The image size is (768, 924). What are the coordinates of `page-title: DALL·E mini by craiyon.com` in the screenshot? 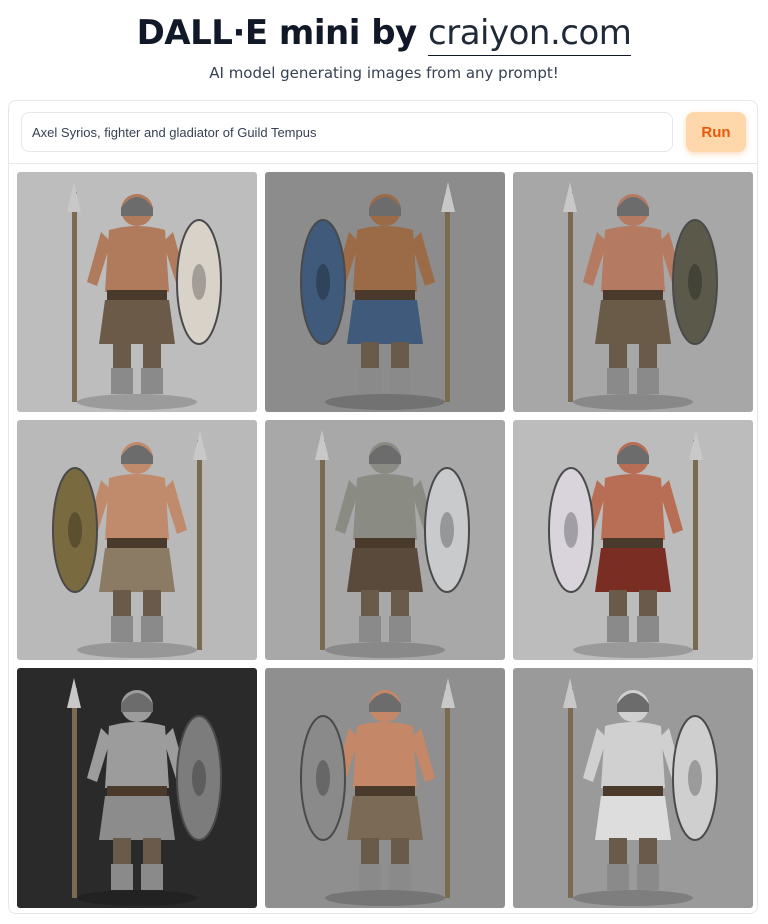 It's located at (384, 34).